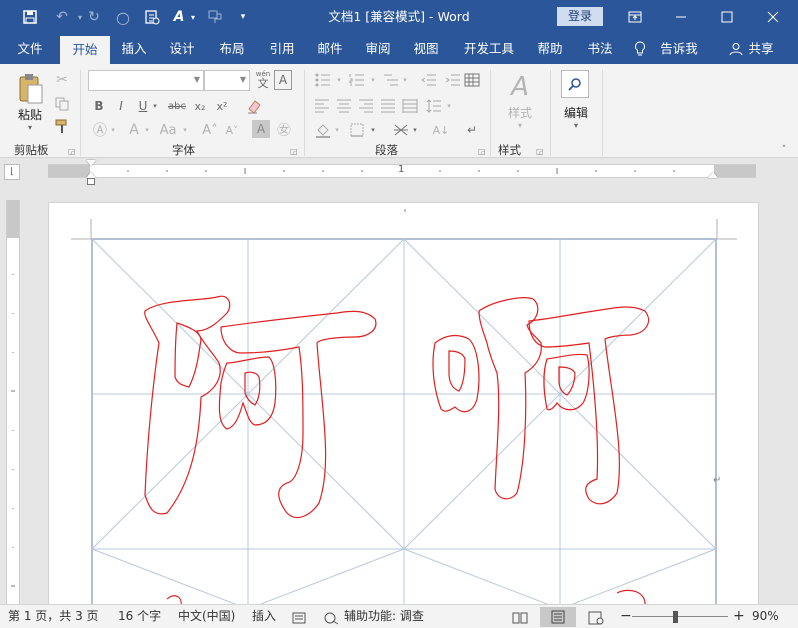 The height and width of the screenshot is (628, 798). I want to click on styles-dropdown-icon: ▾, so click(520, 125).